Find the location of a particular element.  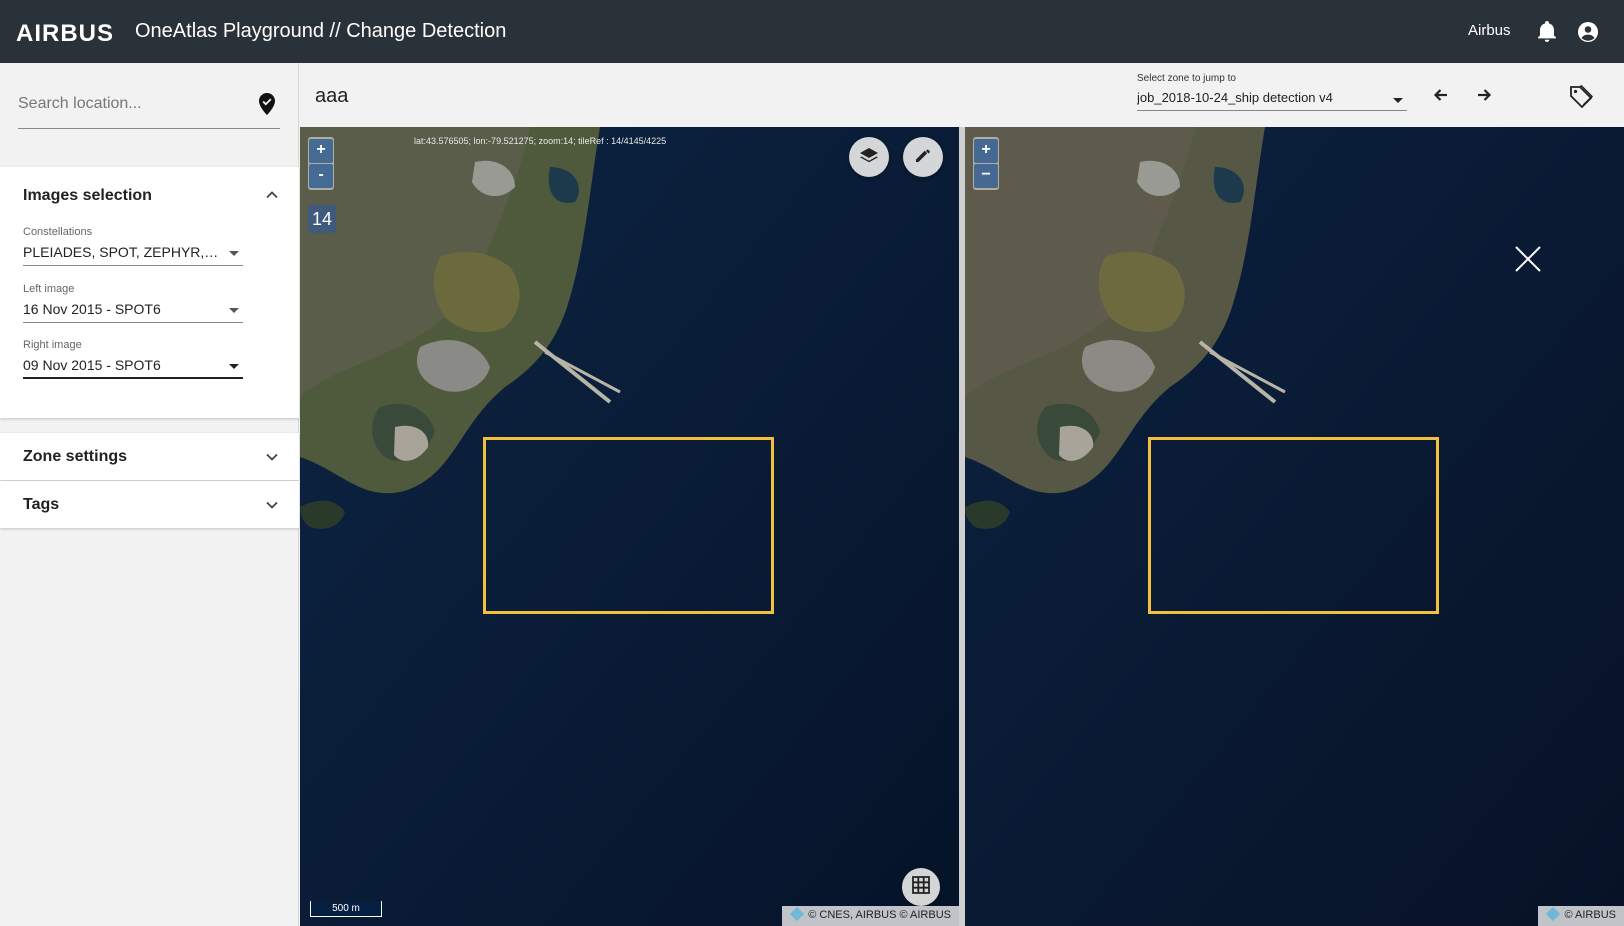

constellations-value-box: PLEIADES, SPOT, ZEPHYR, Deimos is located at coordinates (133, 253).